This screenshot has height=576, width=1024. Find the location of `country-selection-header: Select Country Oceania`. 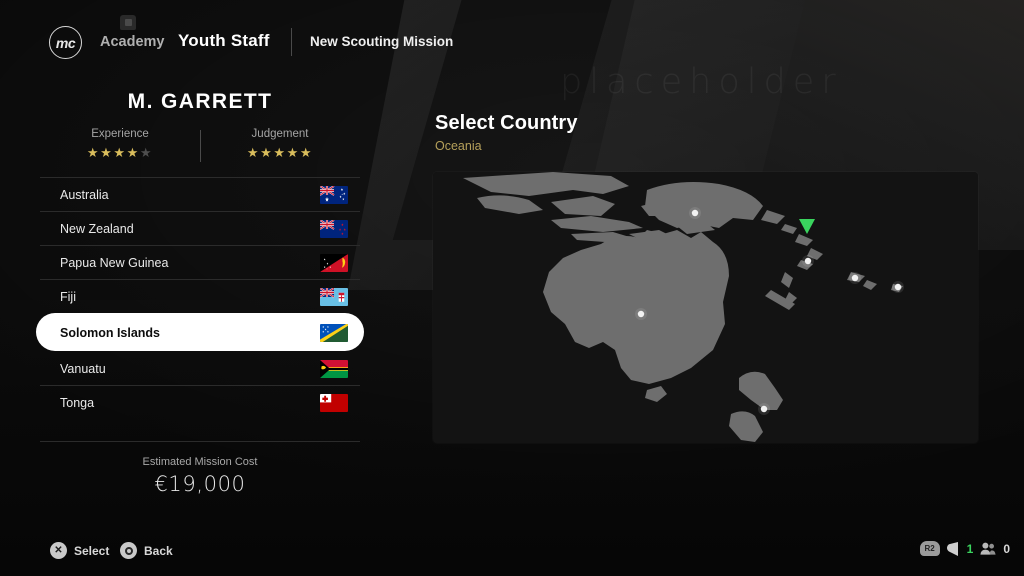

country-selection-header: Select Country Oceania is located at coordinates (506, 132).